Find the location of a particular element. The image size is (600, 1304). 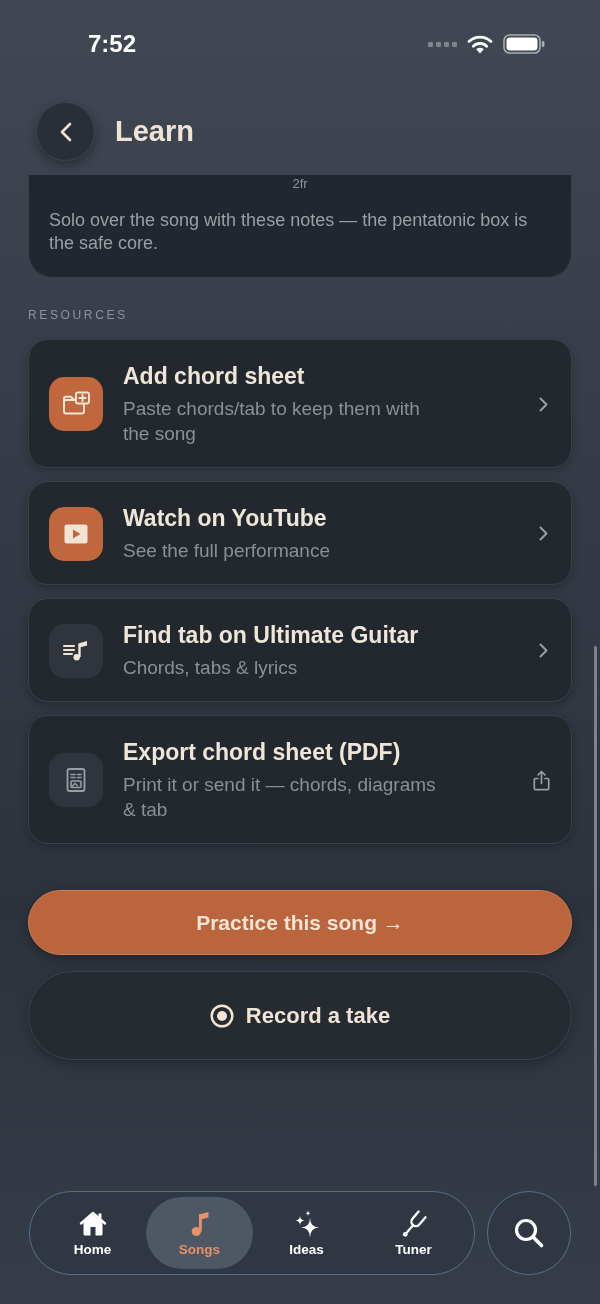

record-icon is located at coordinates (221, 1015).